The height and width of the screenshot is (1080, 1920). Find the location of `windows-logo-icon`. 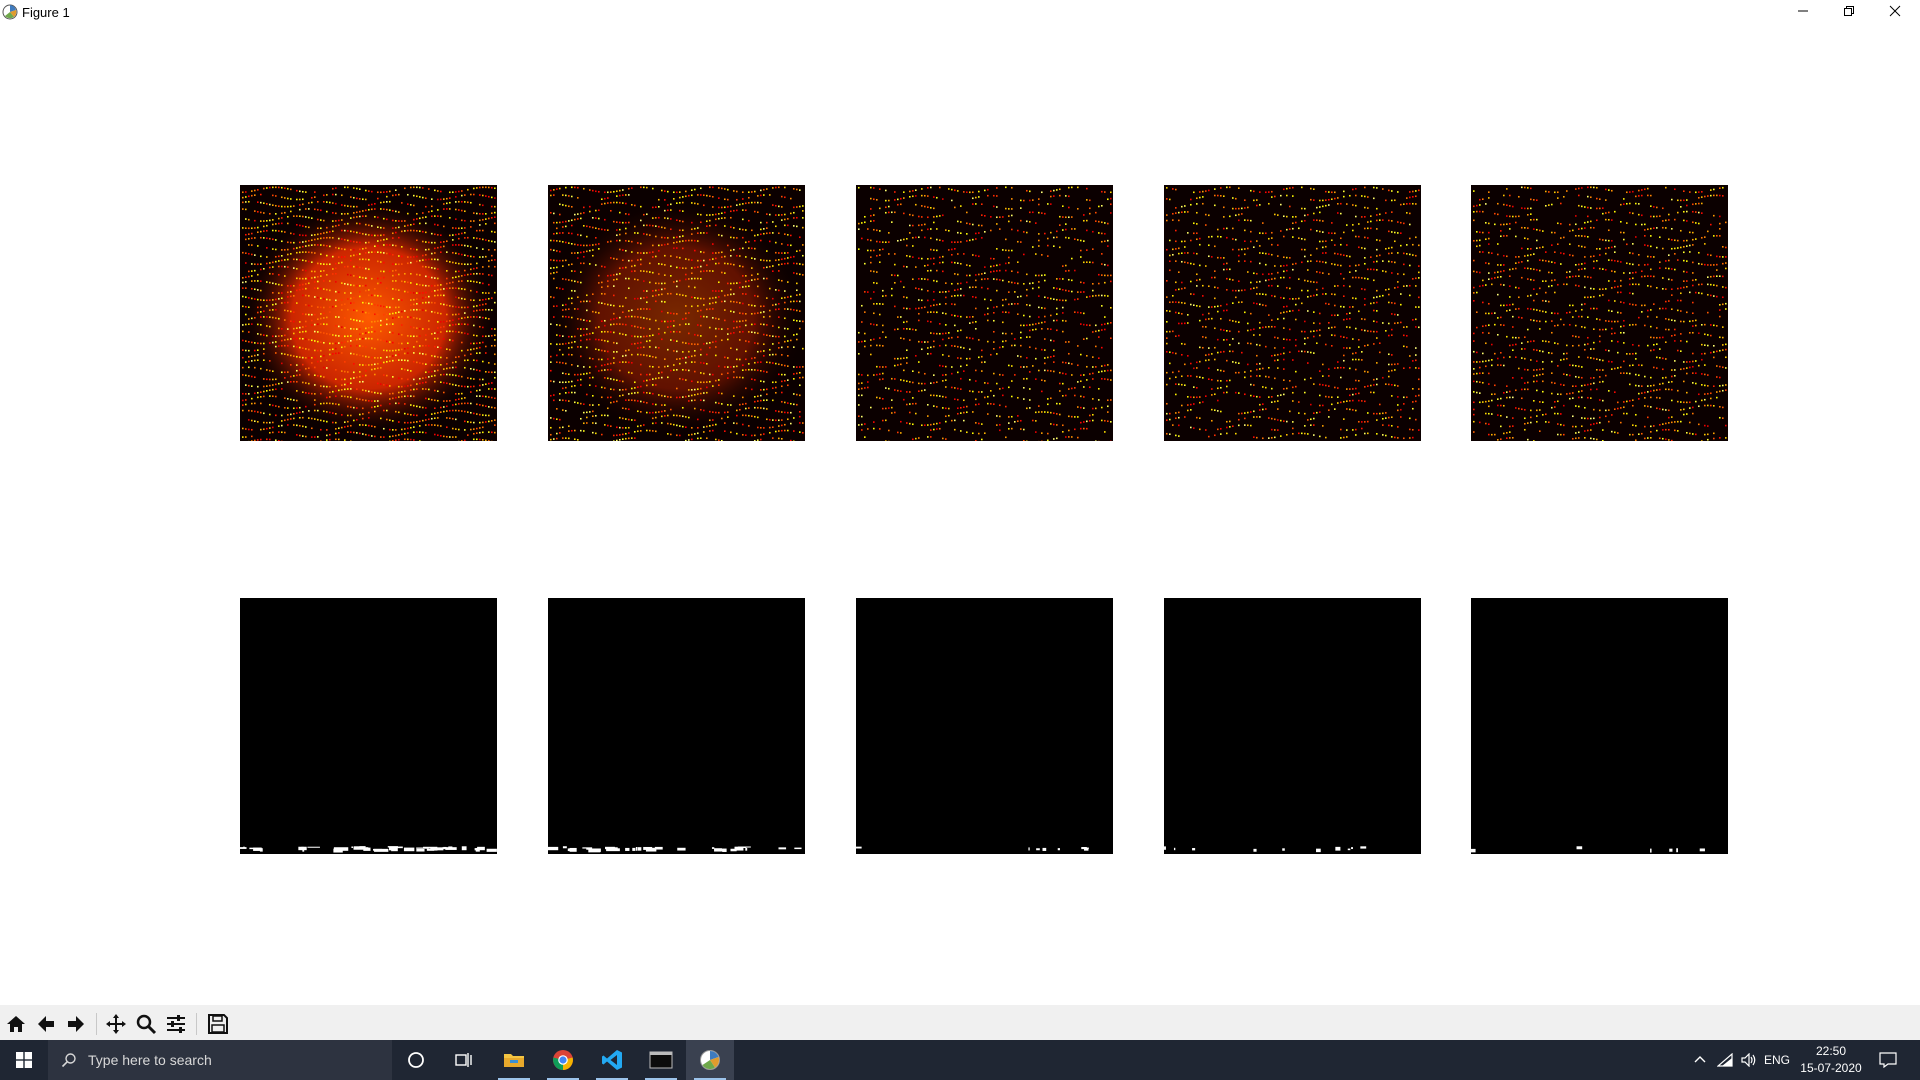

windows-logo-icon is located at coordinates (24, 1060).